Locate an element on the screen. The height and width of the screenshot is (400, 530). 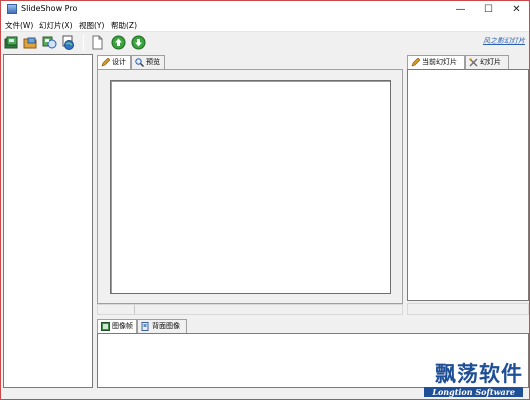
tab-slides: 幻灯片 is located at coordinates (487, 62).